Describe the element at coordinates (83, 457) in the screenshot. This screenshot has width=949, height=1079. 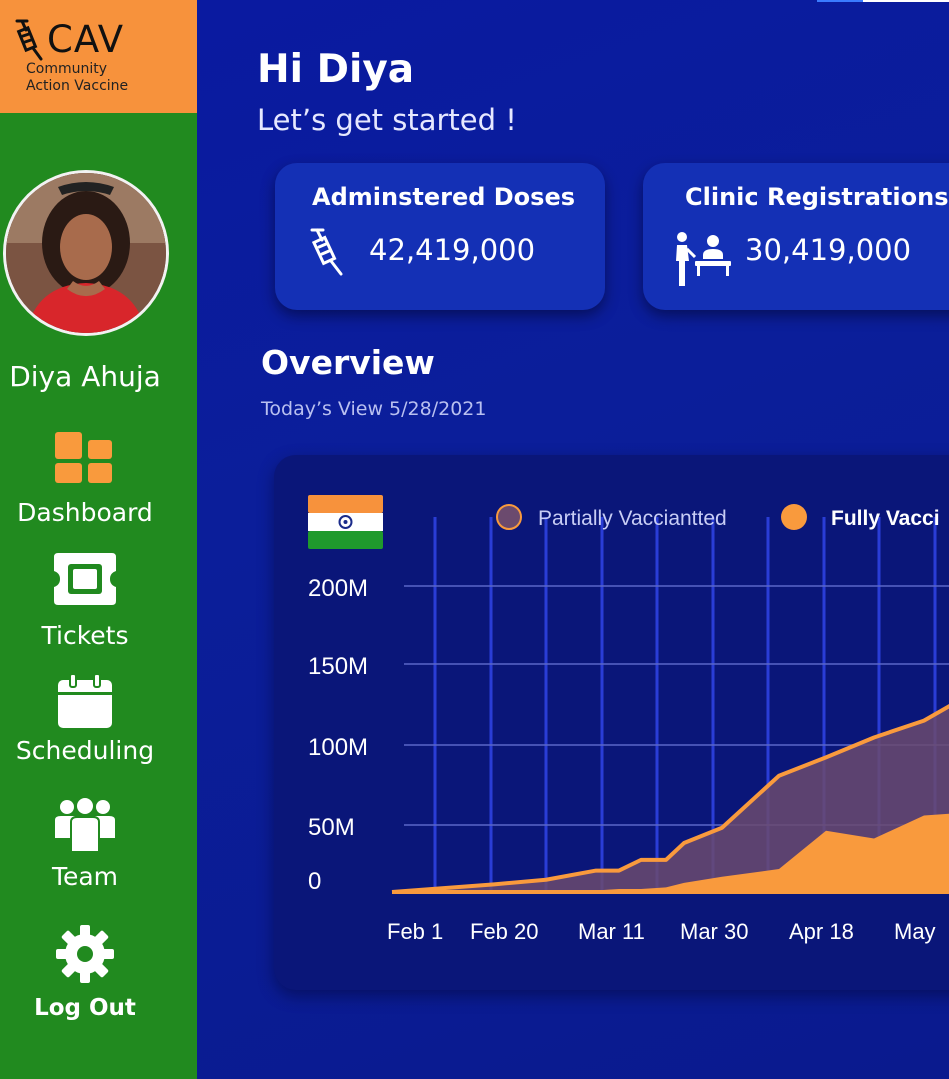
I see `grid-icon` at that location.